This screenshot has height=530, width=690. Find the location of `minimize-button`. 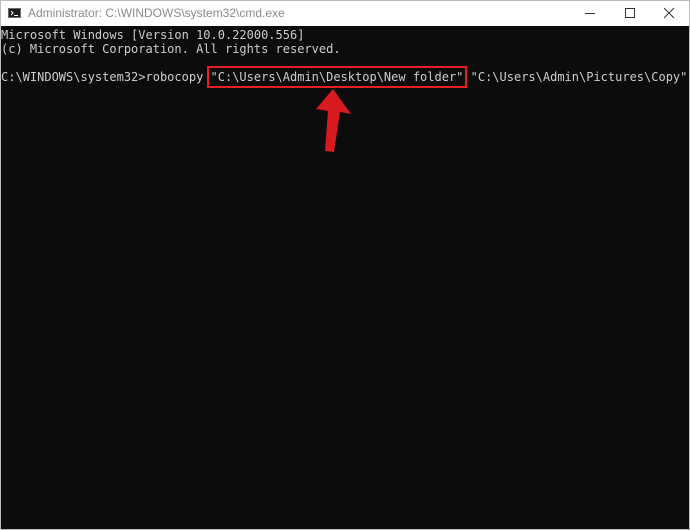

minimize-button is located at coordinates (590, 13).